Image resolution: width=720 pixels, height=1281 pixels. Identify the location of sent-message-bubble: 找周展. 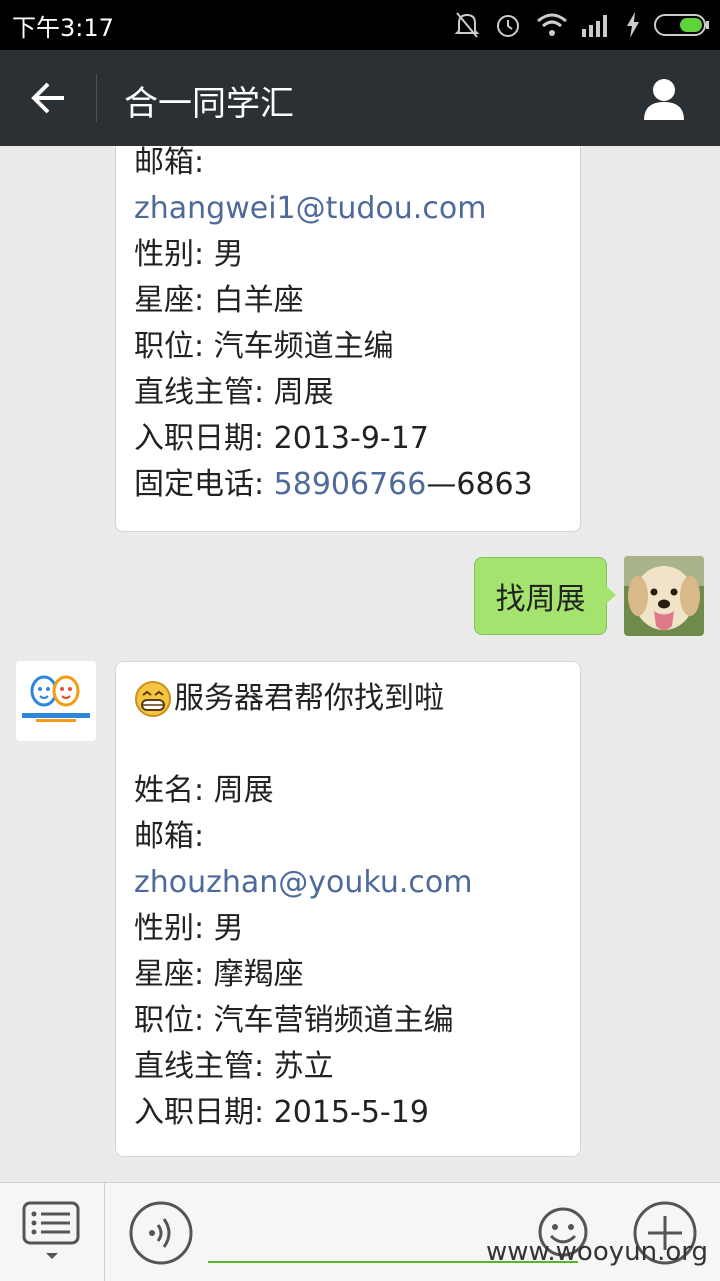
(545, 596).